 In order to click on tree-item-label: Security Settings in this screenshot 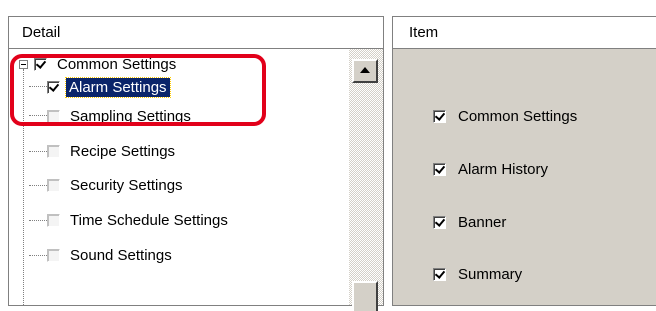, I will do `click(126, 185)`.